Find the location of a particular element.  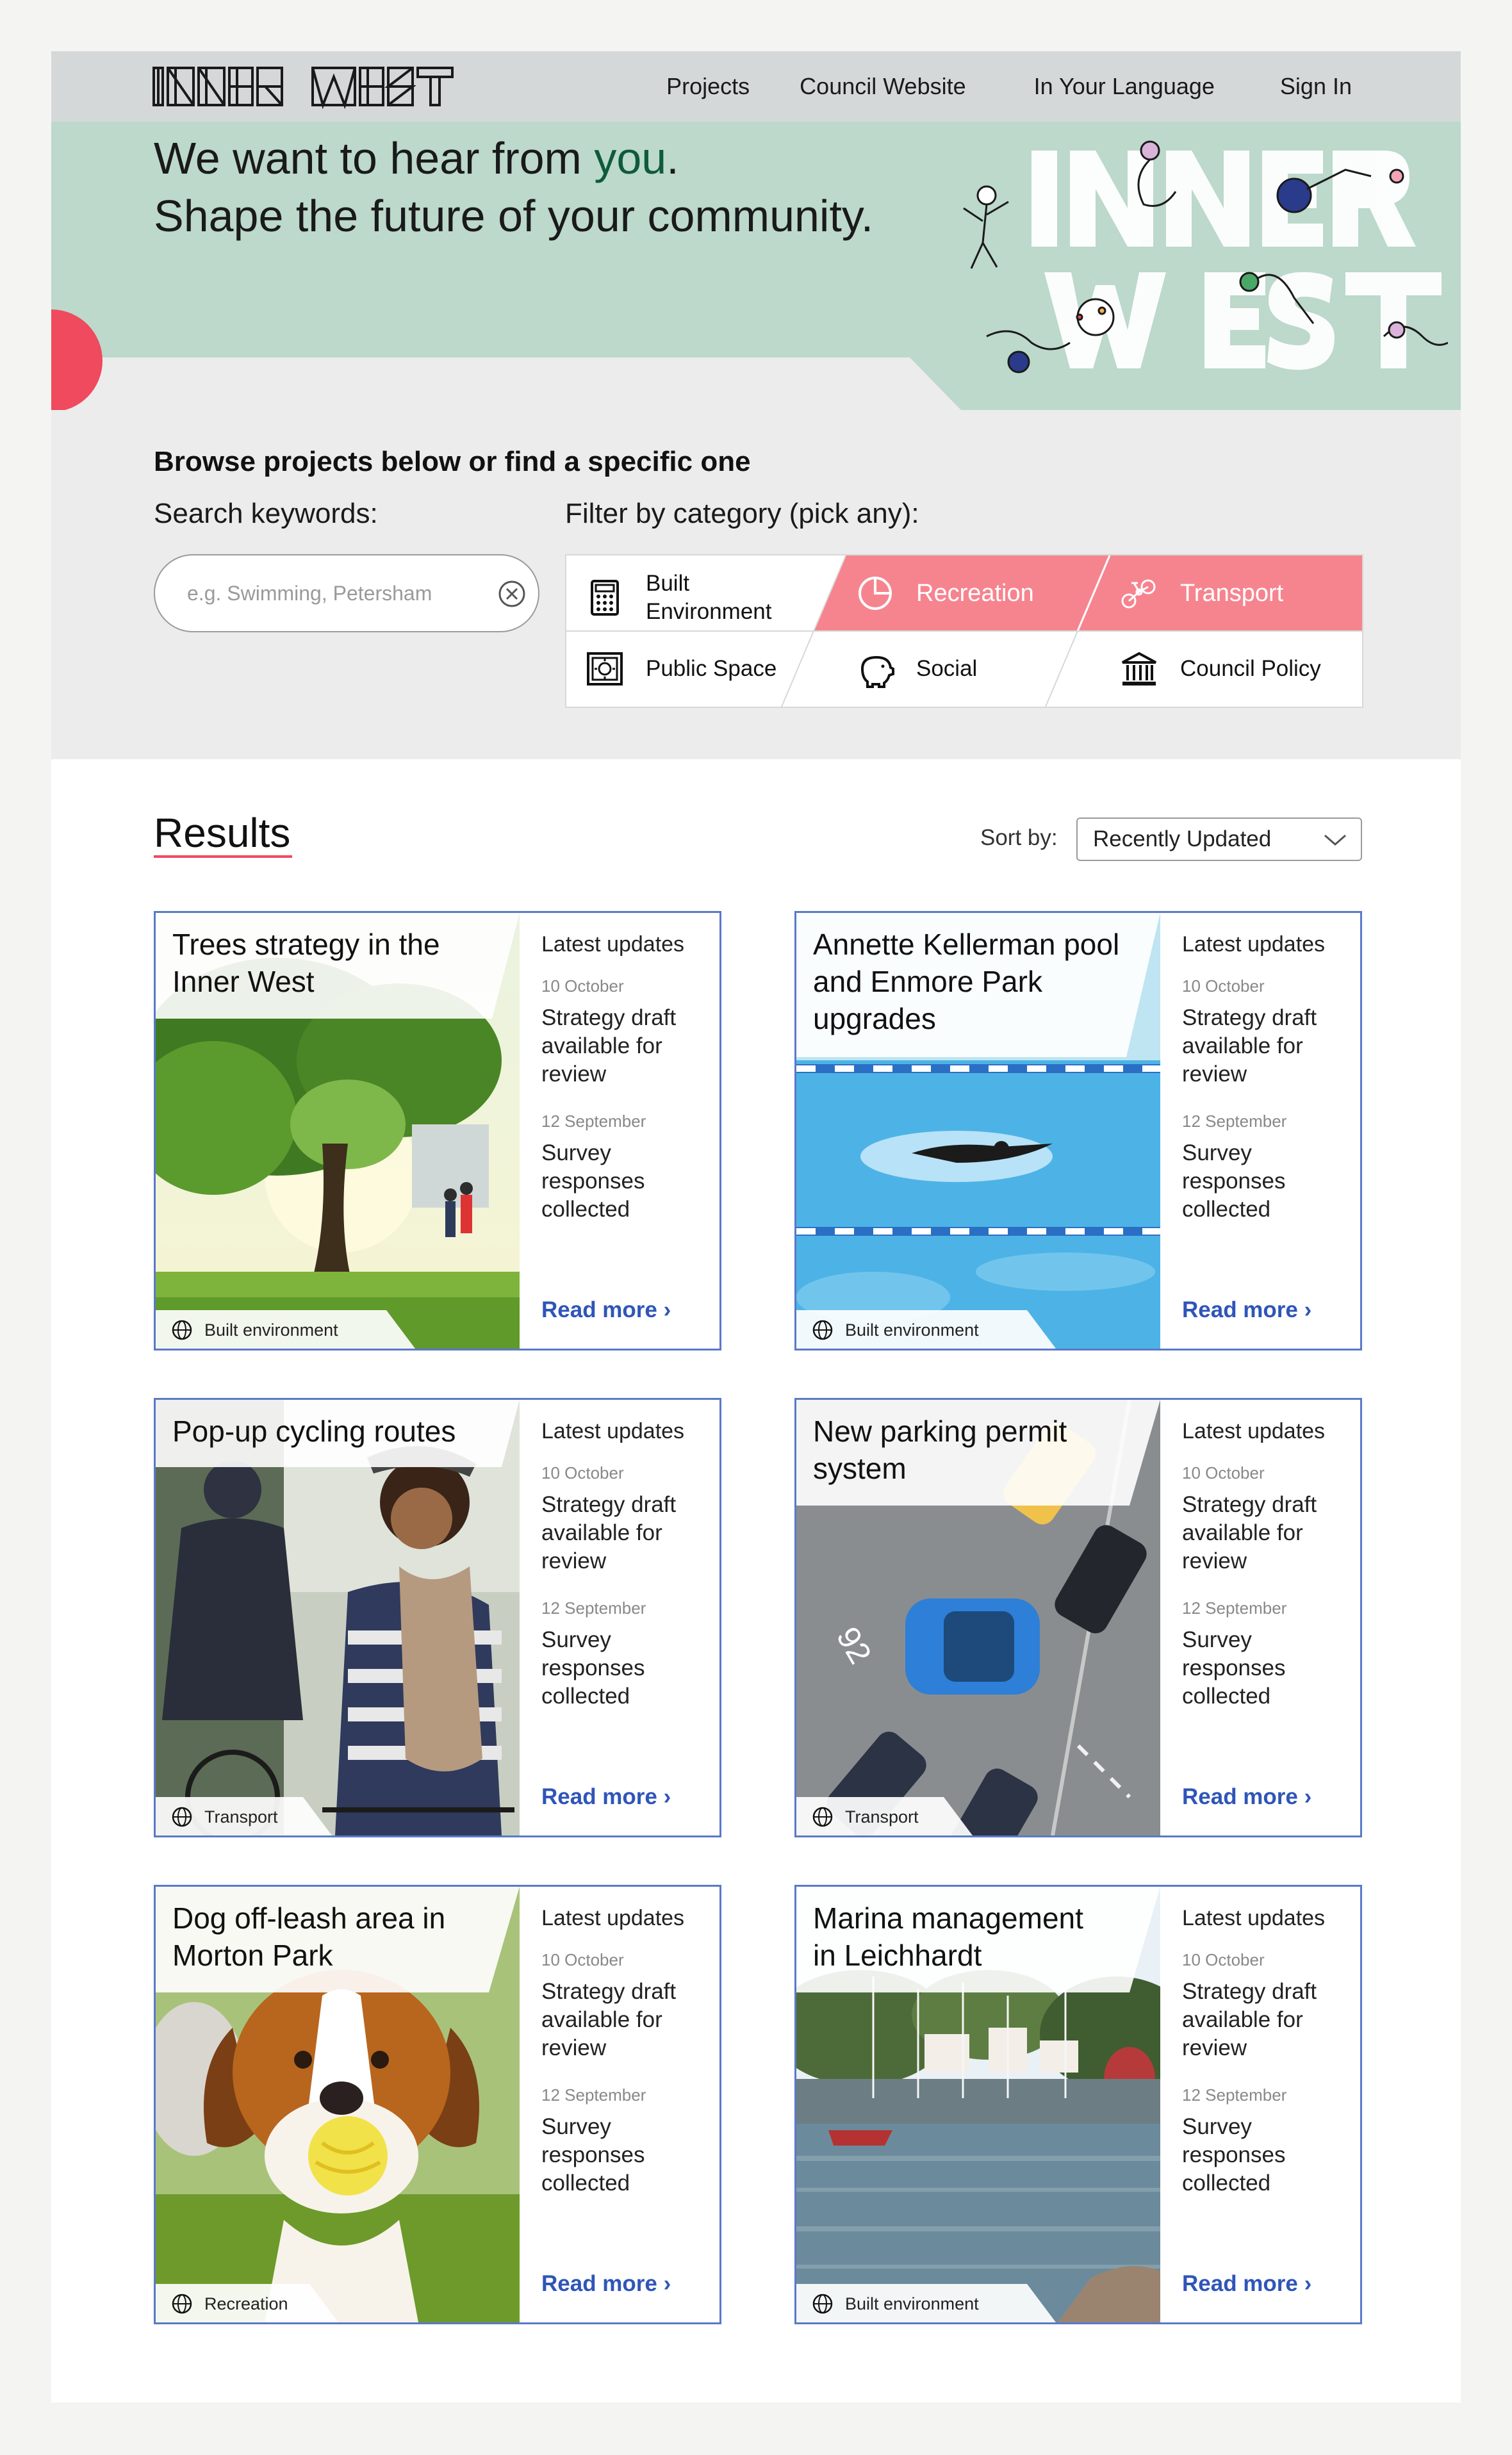

filter-label: Filter by category (pick any): is located at coordinates (742, 513).